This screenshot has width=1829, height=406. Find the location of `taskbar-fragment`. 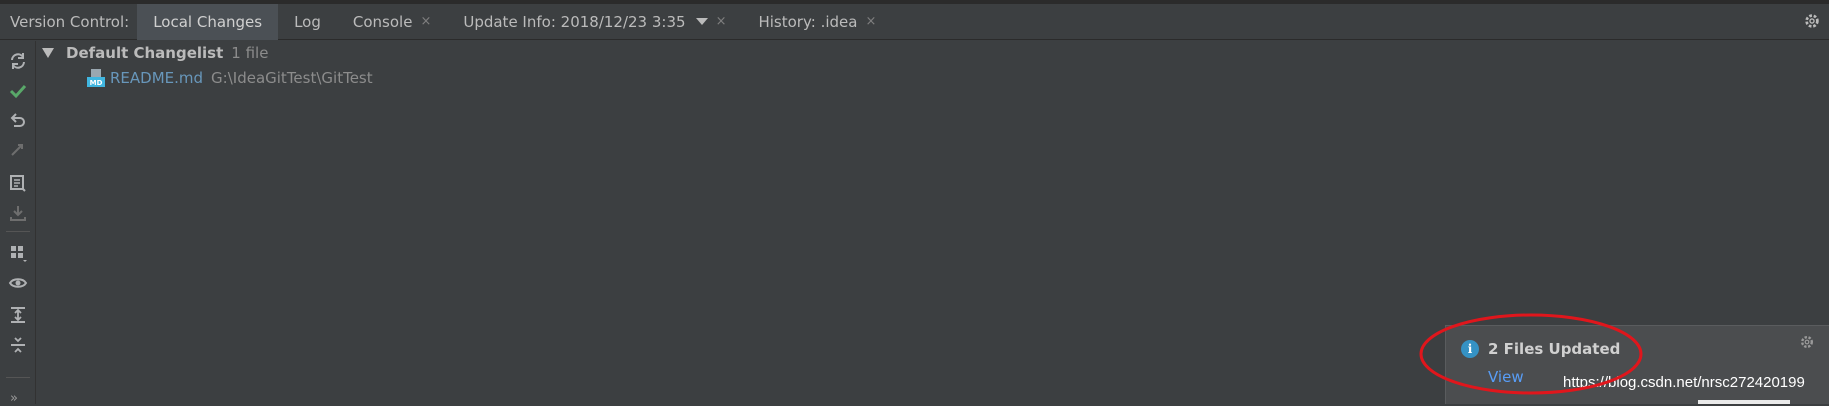

taskbar-fragment is located at coordinates (1744, 402).